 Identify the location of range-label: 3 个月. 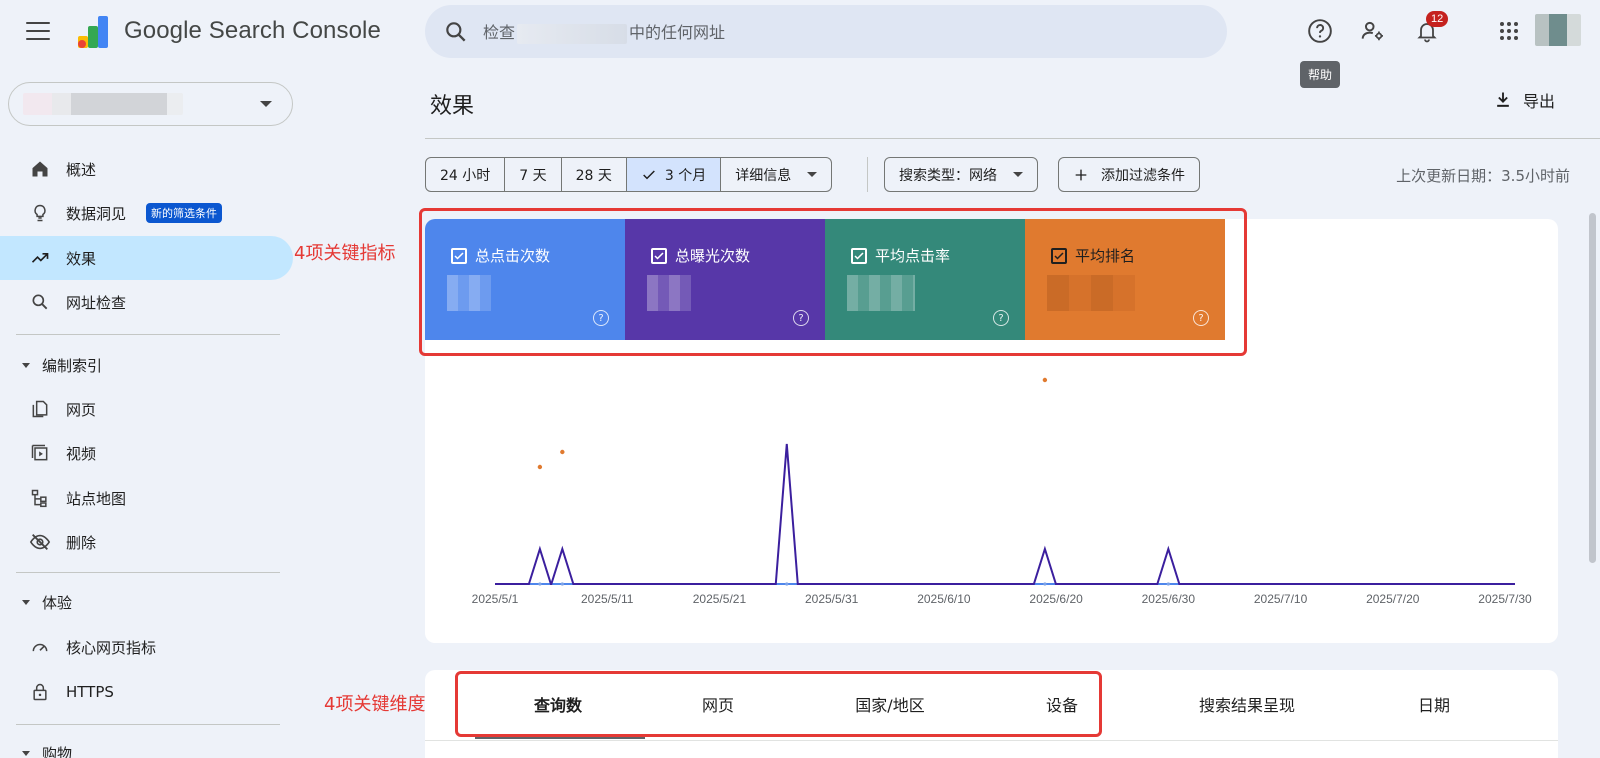
(685, 175).